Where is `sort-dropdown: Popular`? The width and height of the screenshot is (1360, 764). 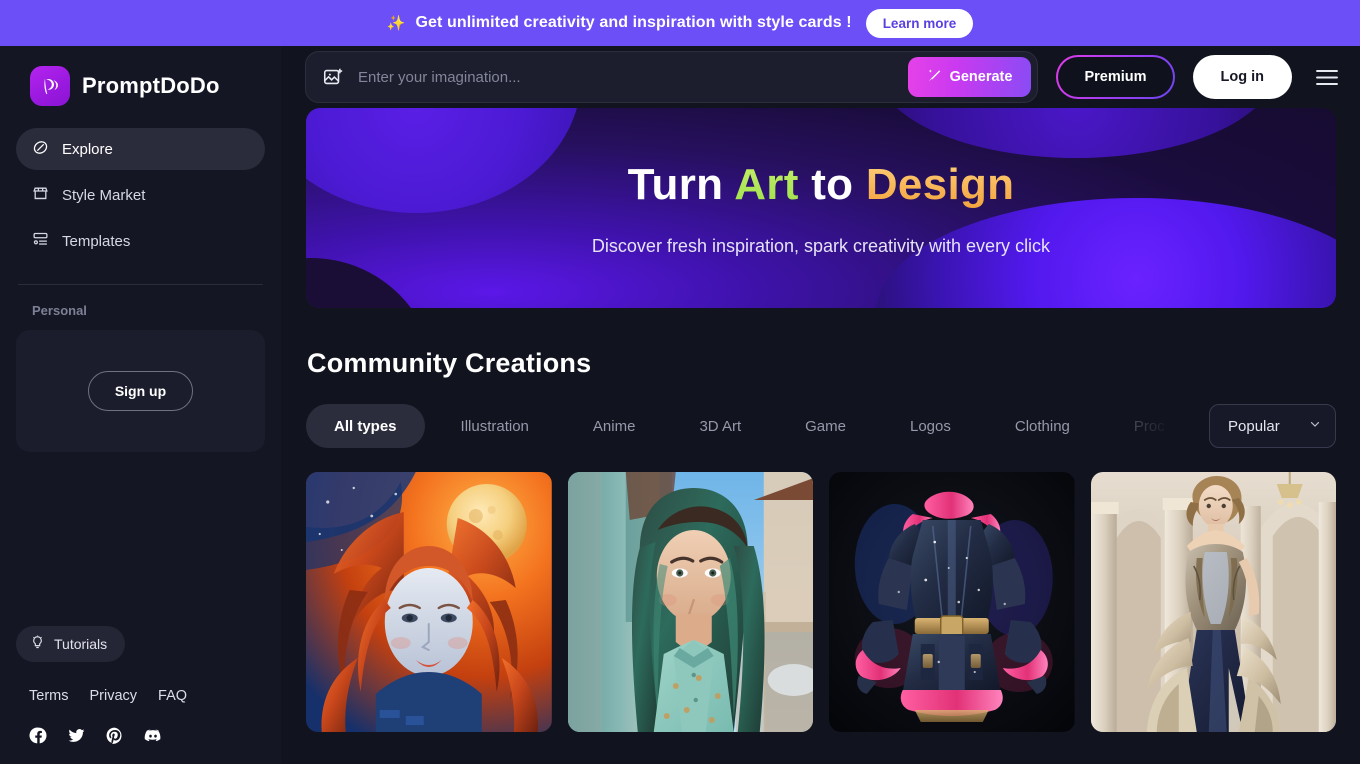
sort-dropdown: Popular is located at coordinates (1272, 426).